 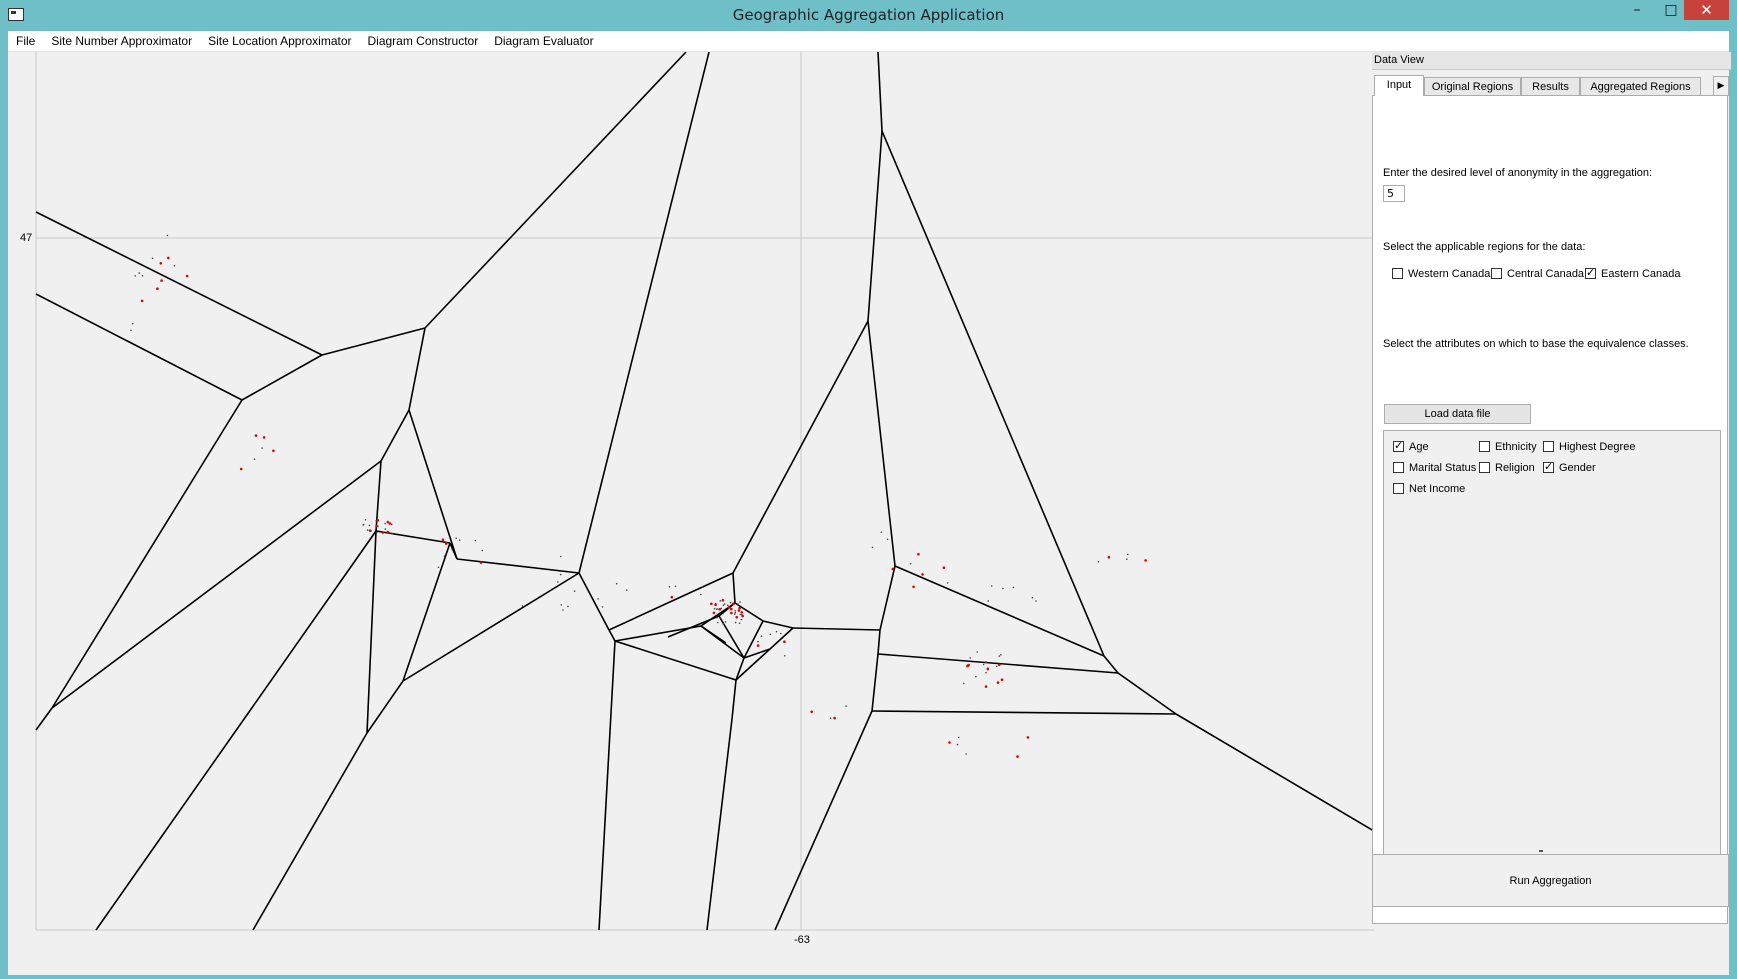 What do you see at coordinates (1419, 447) in the screenshot?
I see `age-label: Age` at bounding box center [1419, 447].